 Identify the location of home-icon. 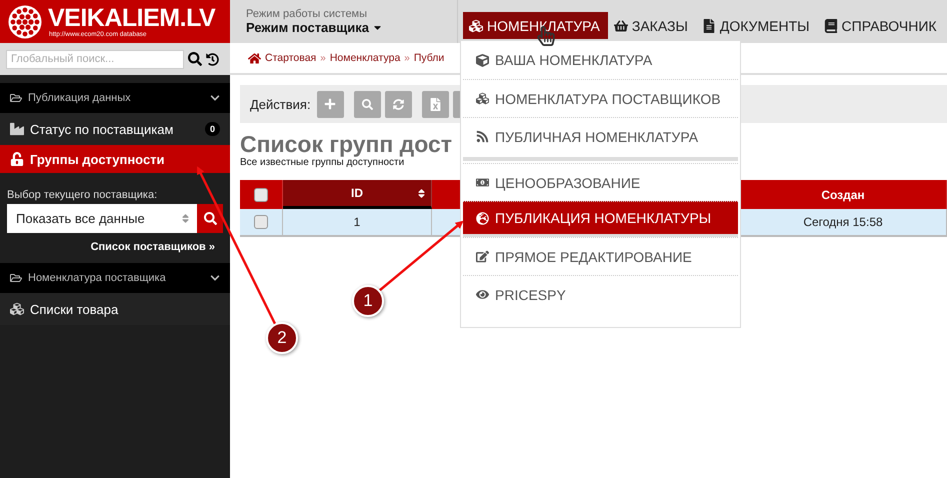
(254, 58).